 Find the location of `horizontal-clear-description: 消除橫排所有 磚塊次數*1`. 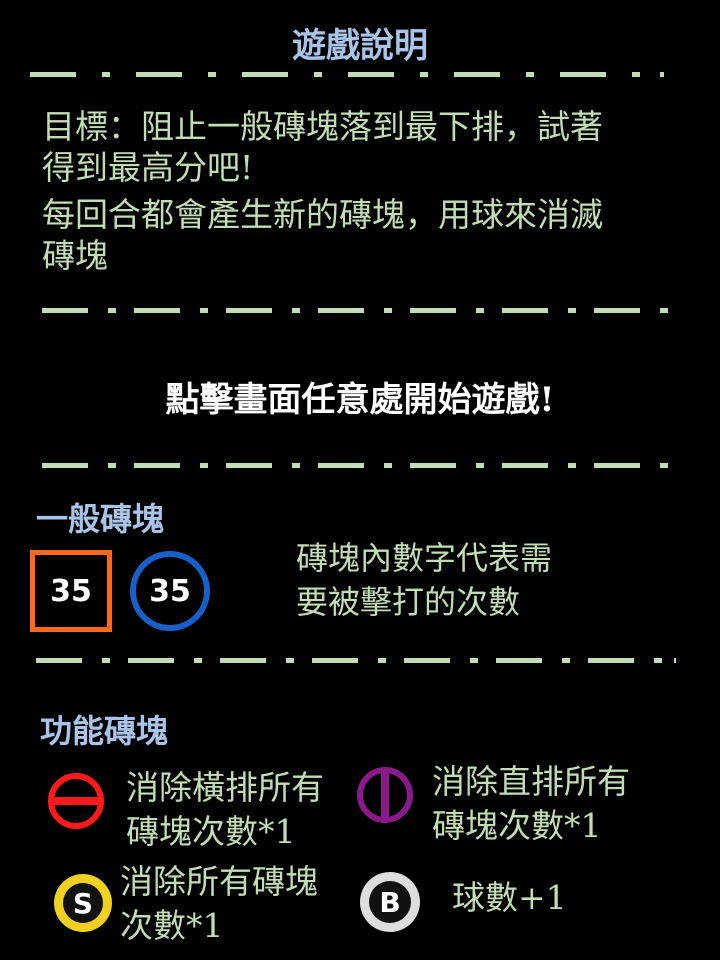

horizontal-clear-description: 消除橫排所有 磚塊次數*1 is located at coordinates (225, 810).